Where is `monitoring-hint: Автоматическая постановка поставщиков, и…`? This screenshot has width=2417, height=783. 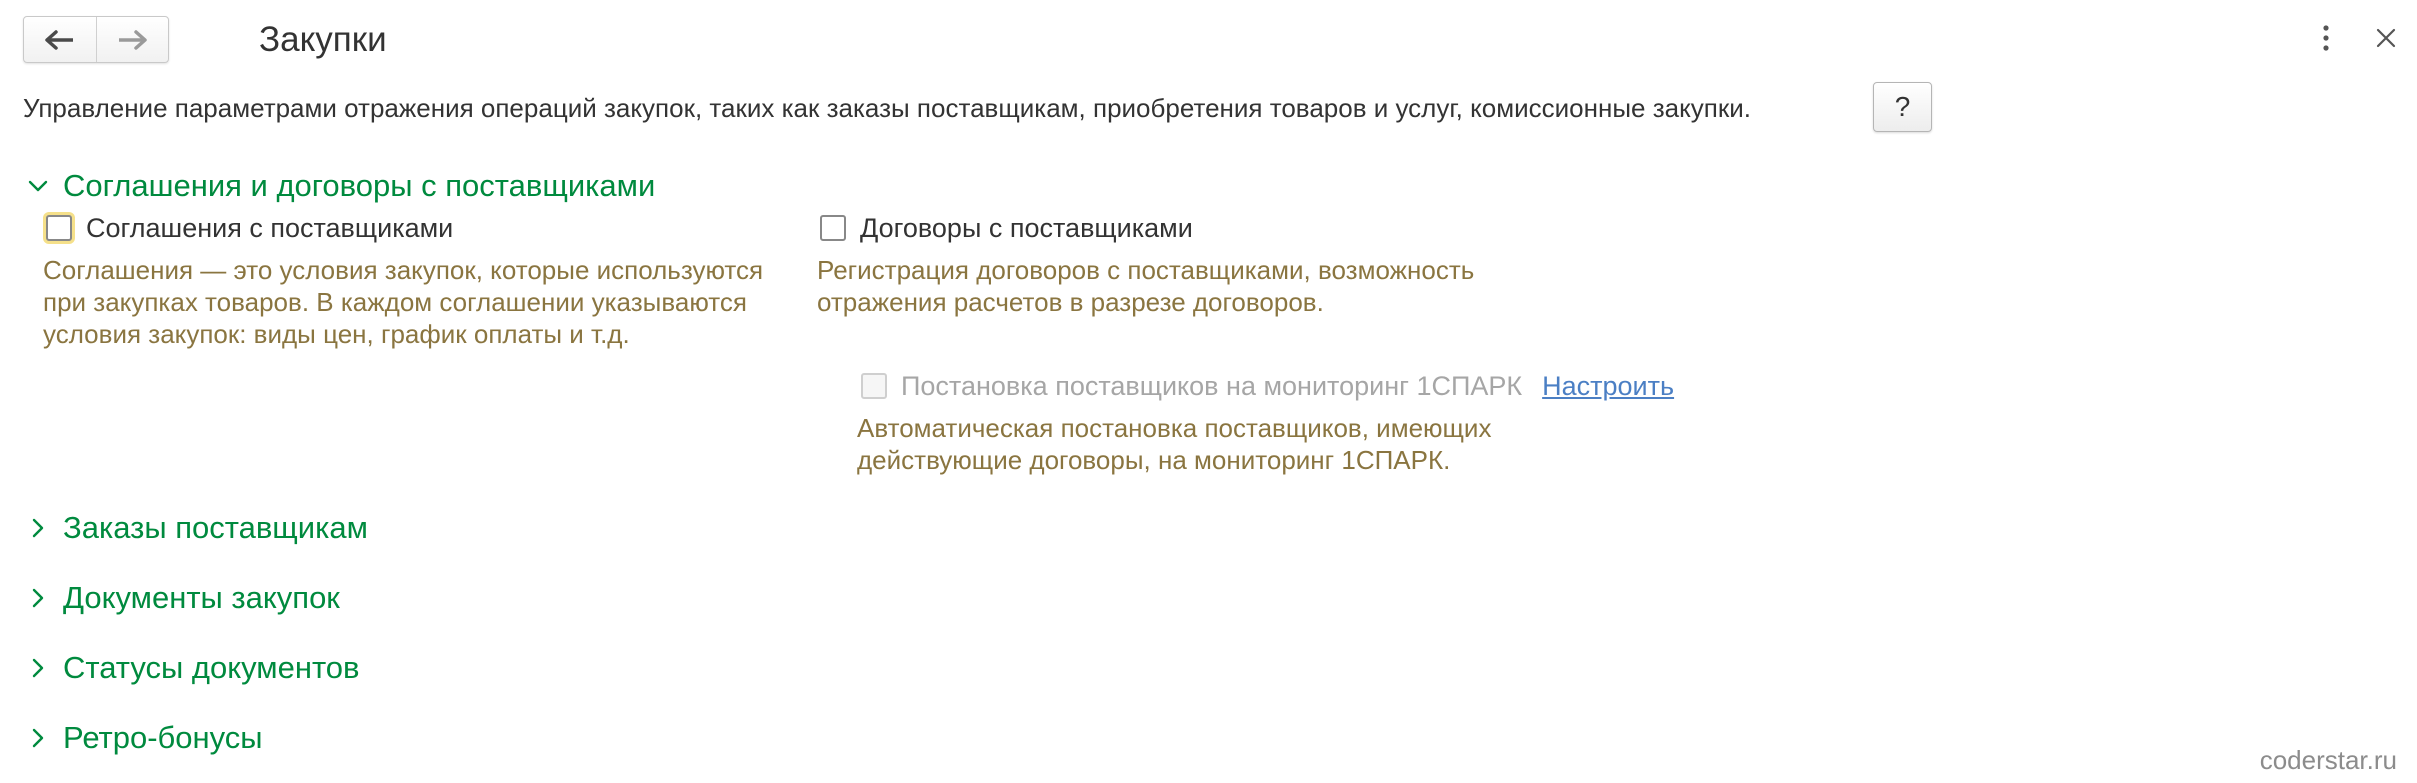
monitoring-hint: Автоматическая постановка поставщиков, и… is located at coordinates (1174, 444).